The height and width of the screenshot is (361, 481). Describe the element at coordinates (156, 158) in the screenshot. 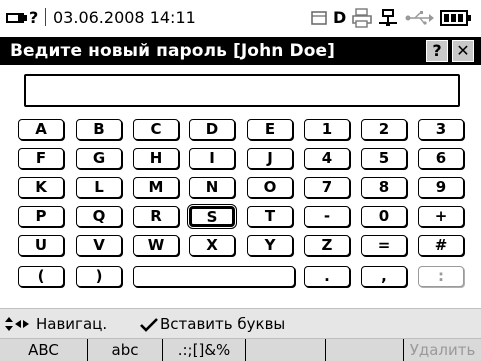

I see `key-h: H` at that location.